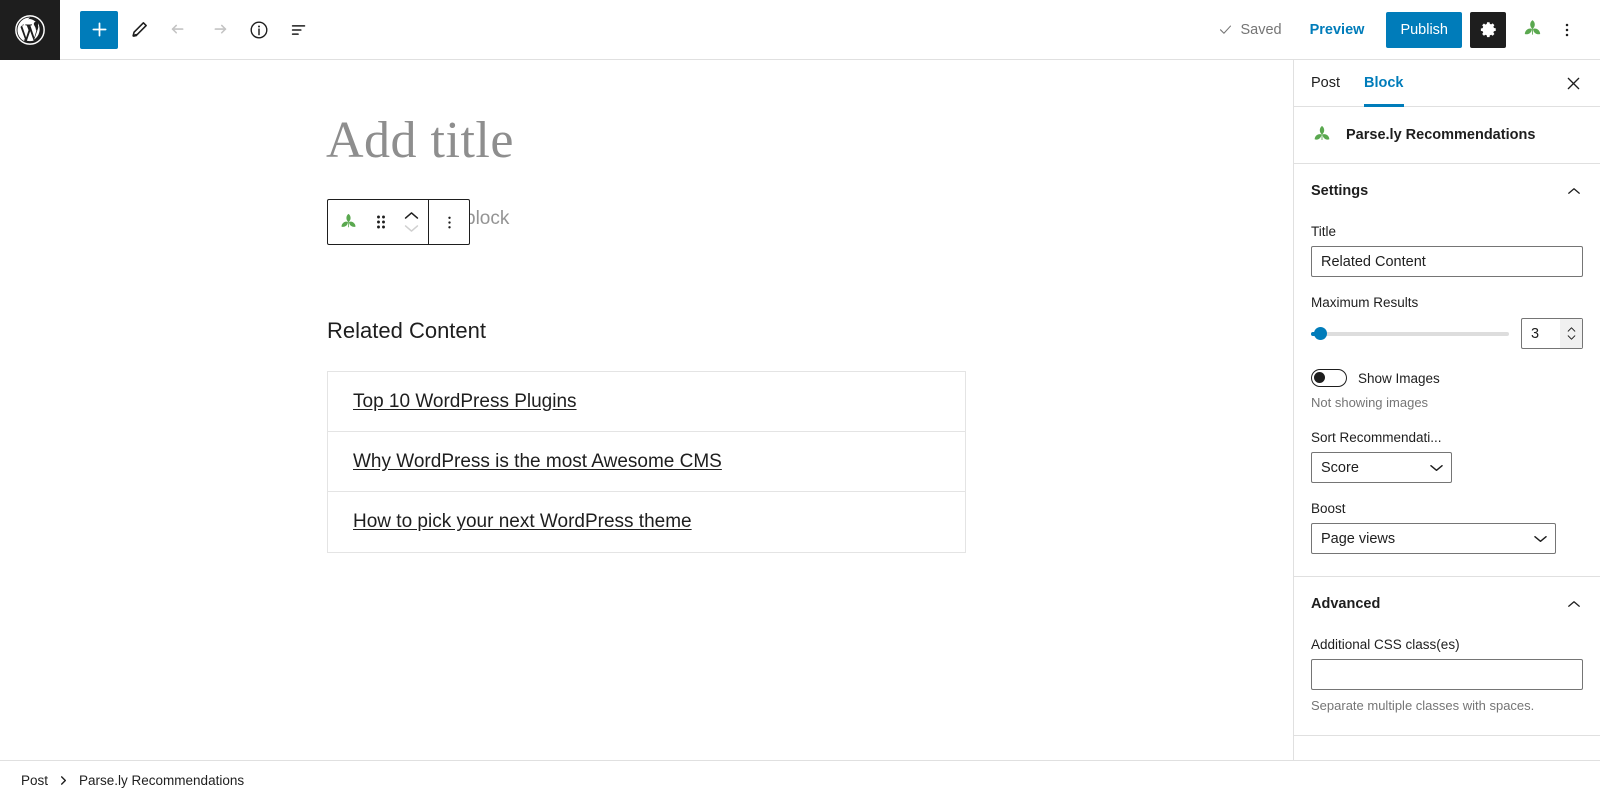 Image resolution: width=1600 pixels, height=800 pixels. Describe the element at coordinates (1226, 29) in the screenshot. I see `checkmark-icon` at that location.